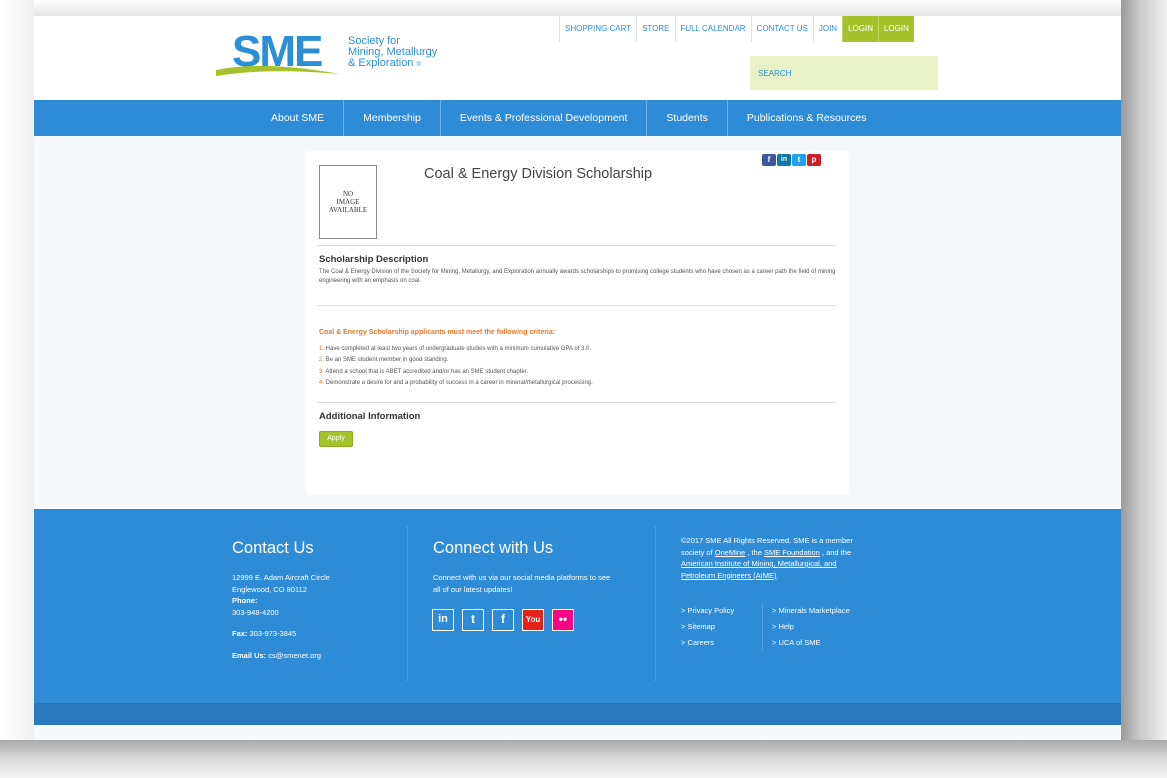 The image size is (1167, 778). I want to click on nav-publications: Publications & Resources, so click(807, 118).